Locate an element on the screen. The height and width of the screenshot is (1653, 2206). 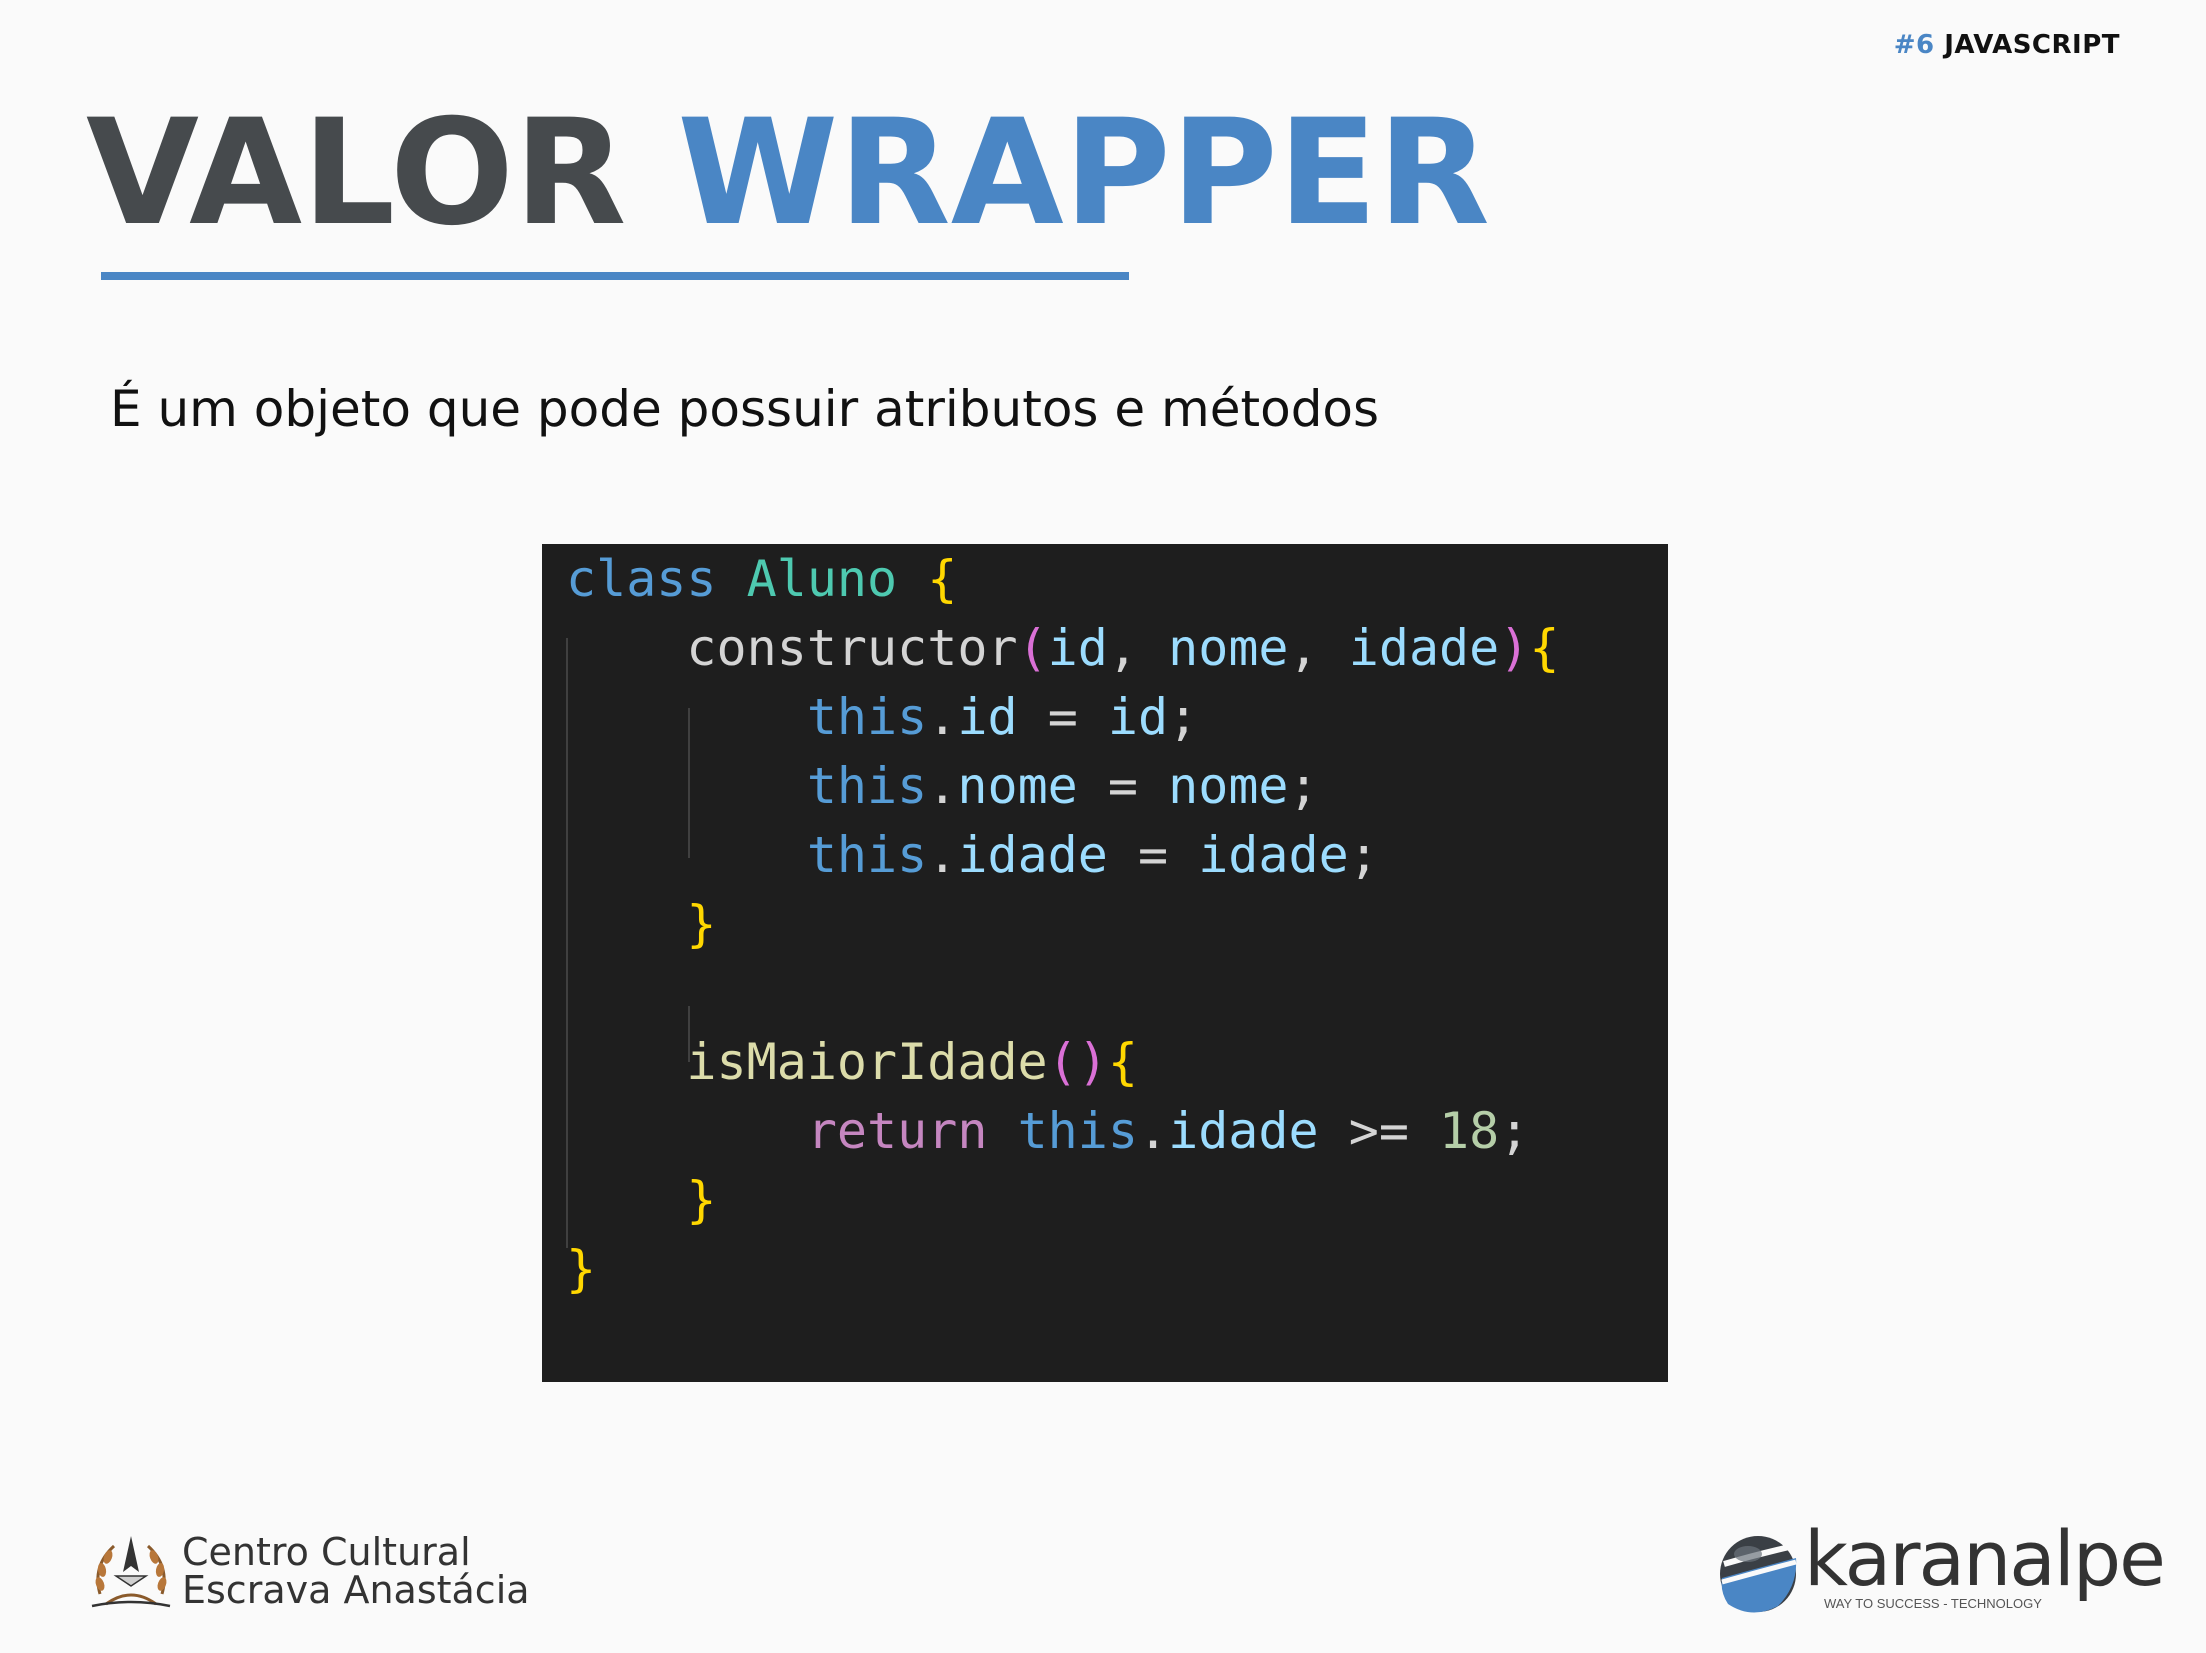
brand-tagline: WAY TO SUCCESS - TECHNOLOGY is located at coordinates (1933, 1603).